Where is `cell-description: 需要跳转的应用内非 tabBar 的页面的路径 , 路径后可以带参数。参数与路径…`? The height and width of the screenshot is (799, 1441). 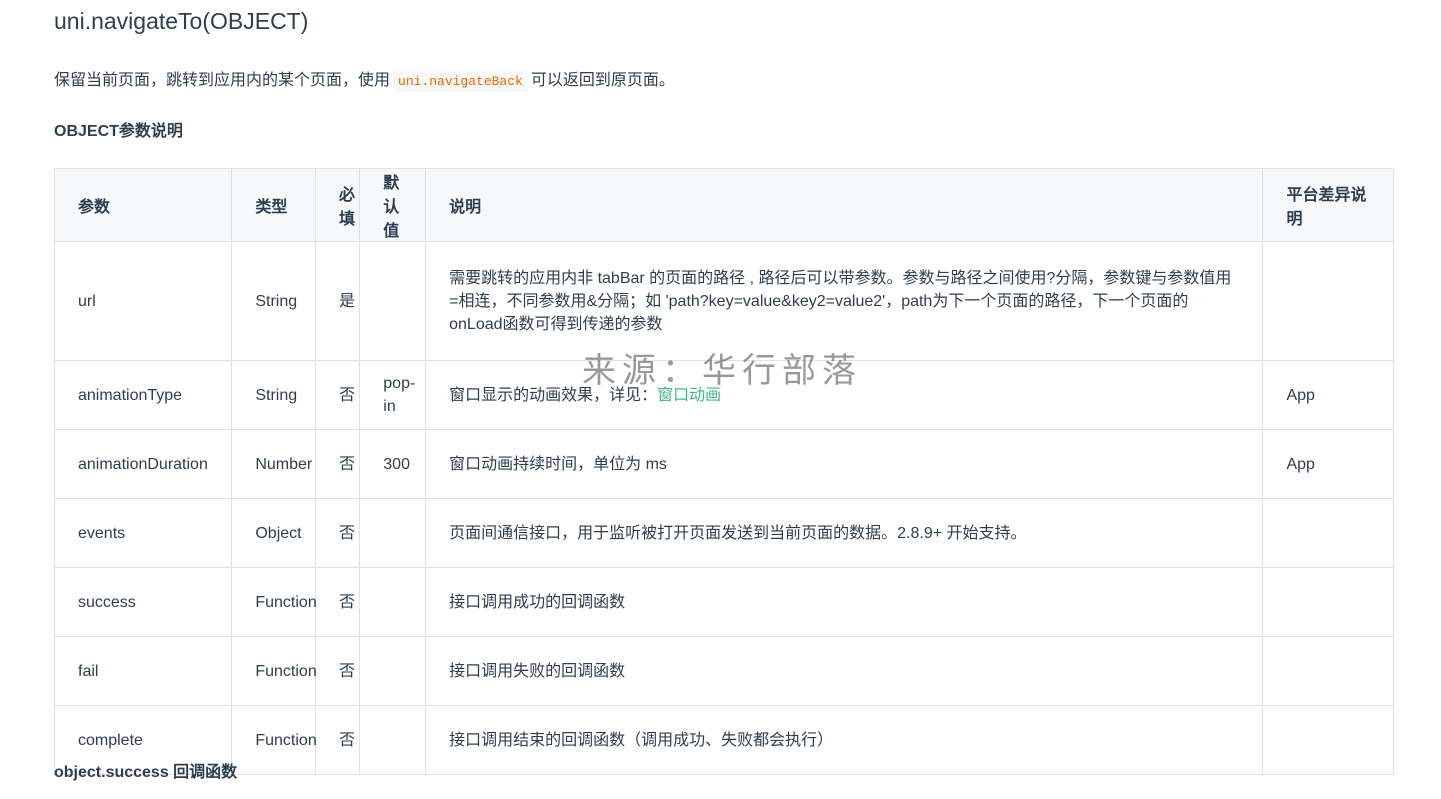 cell-description: 需要跳转的应用内非 tabBar 的页面的路径 , 路径后可以带参数。参数与路径… is located at coordinates (844, 301).